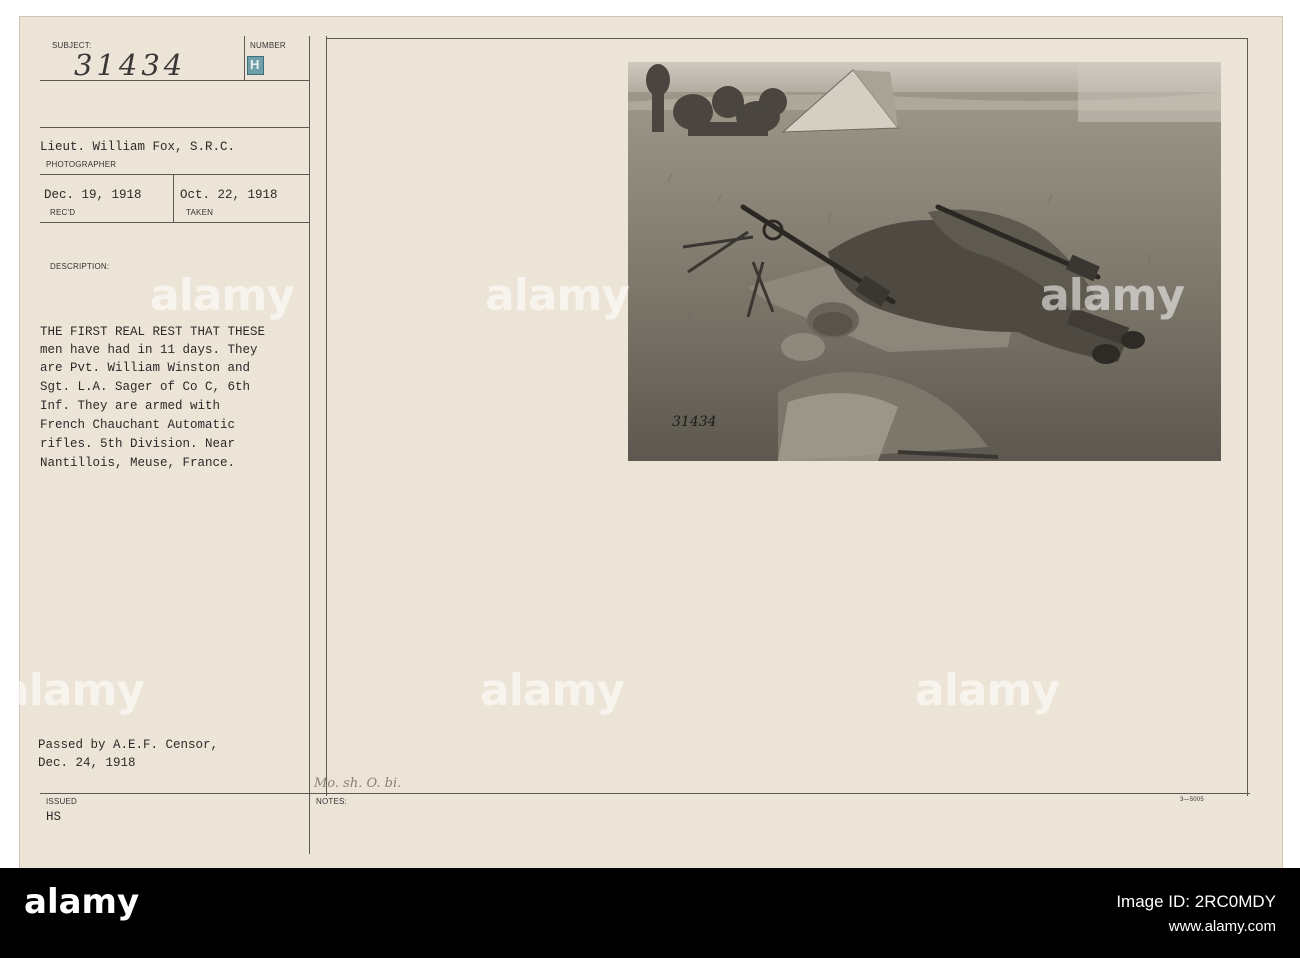 This screenshot has width=1300, height=958. What do you see at coordinates (174, 127) in the screenshot?
I see `photographer-row-top-rule` at bounding box center [174, 127].